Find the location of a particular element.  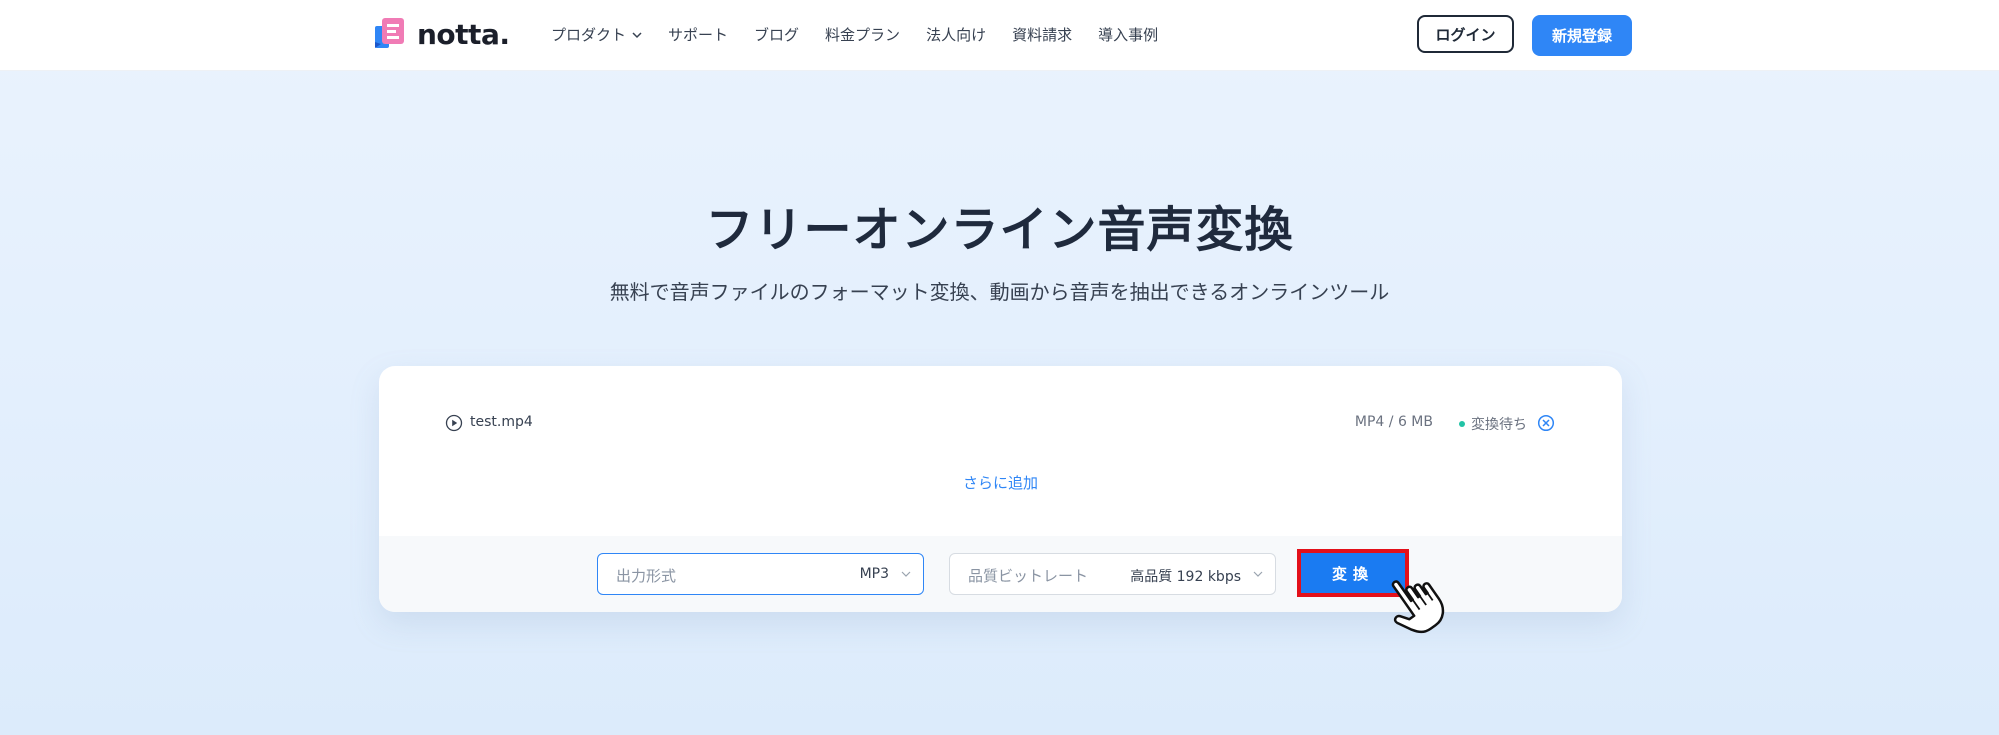

brand-logo: notta. is located at coordinates (441, 34).